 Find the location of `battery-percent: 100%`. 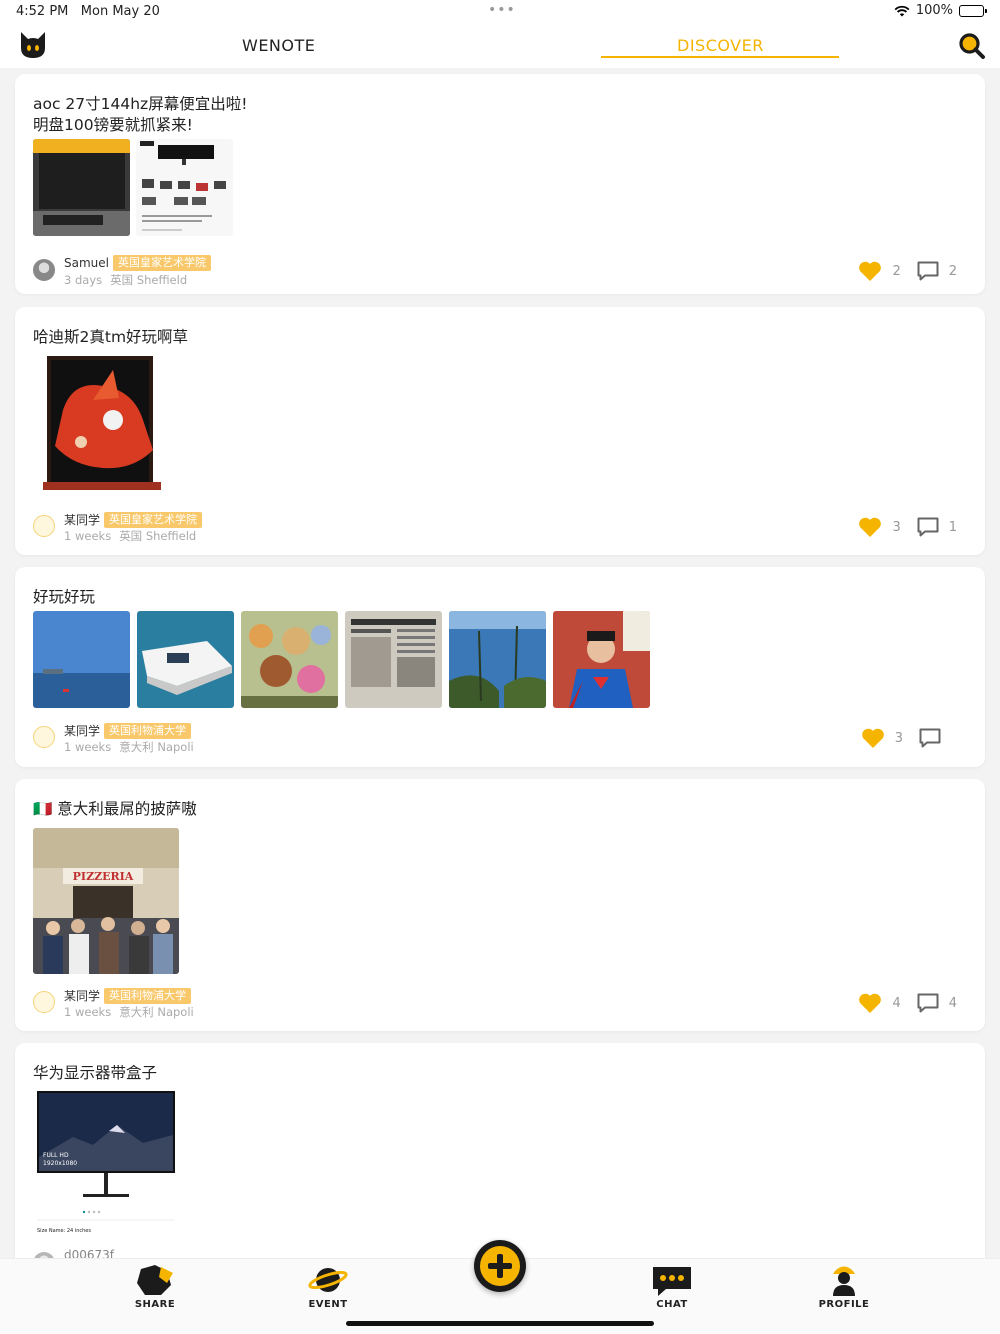

battery-percent: 100% is located at coordinates (934, 10).